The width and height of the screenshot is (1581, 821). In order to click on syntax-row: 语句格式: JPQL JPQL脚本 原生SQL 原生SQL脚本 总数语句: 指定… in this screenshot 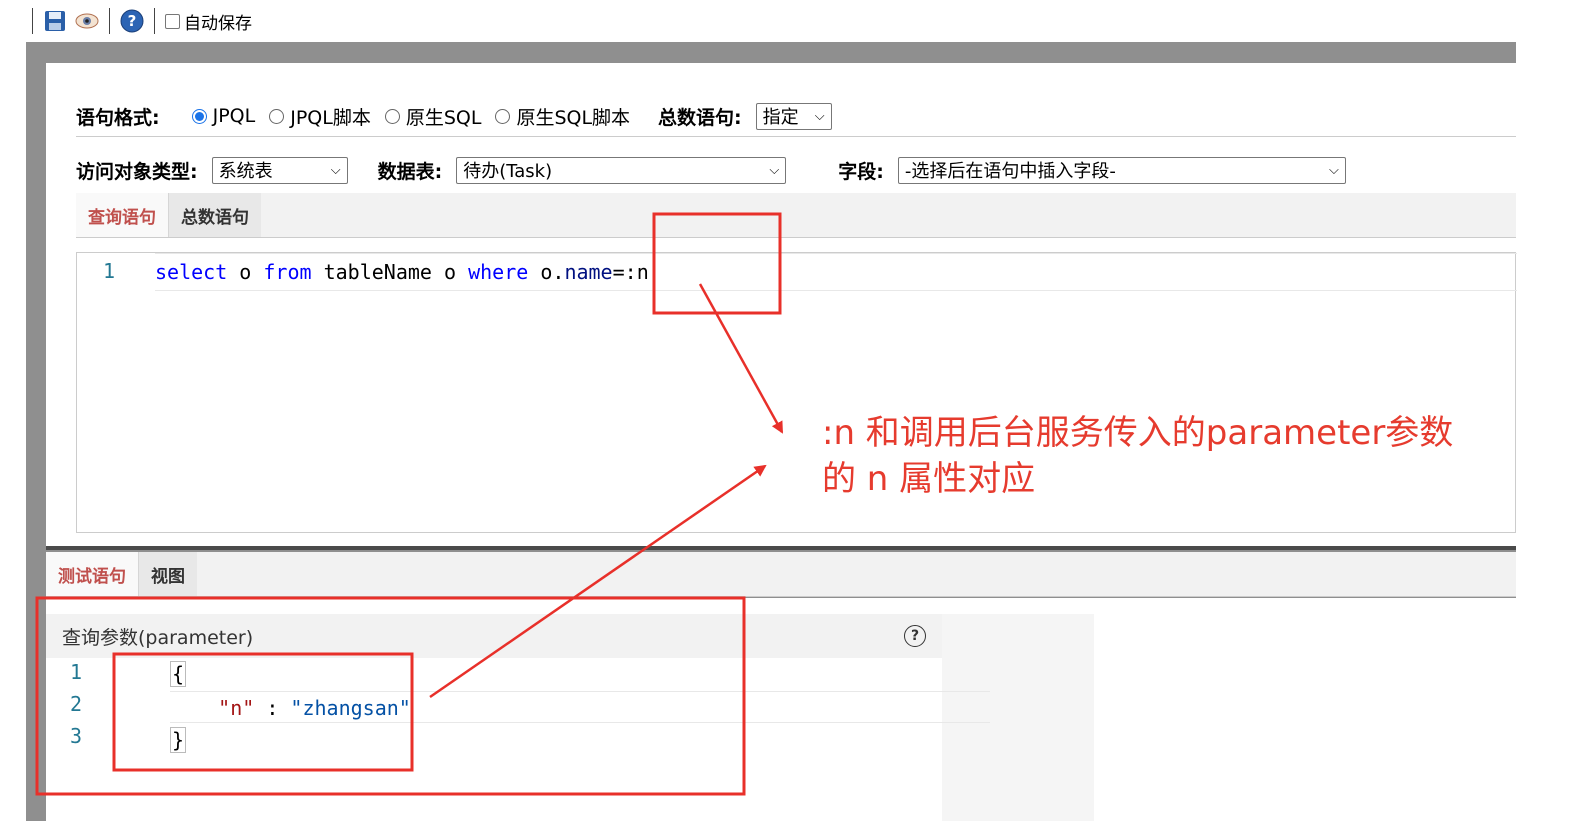, I will do `click(454, 116)`.